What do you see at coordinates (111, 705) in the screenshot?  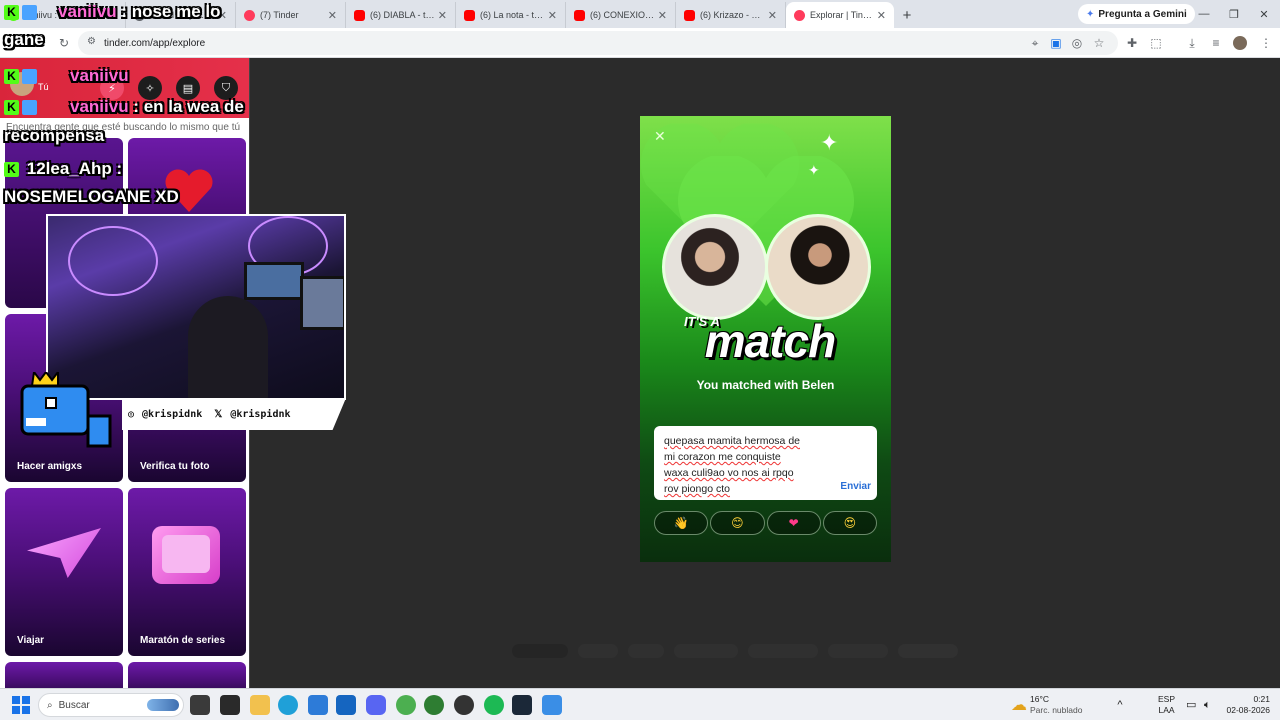 I see `taskbar-search: ⌕ Buscar` at bounding box center [111, 705].